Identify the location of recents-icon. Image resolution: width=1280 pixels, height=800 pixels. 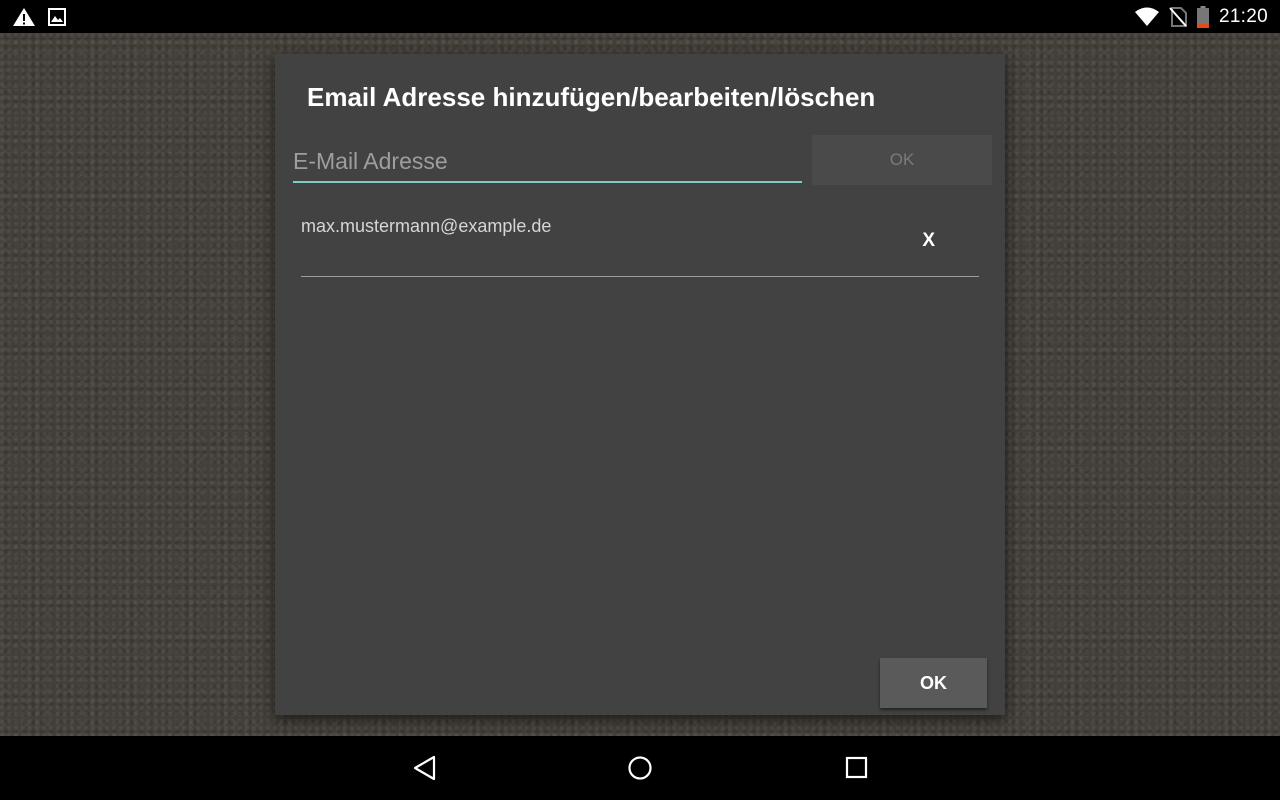
(857, 770).